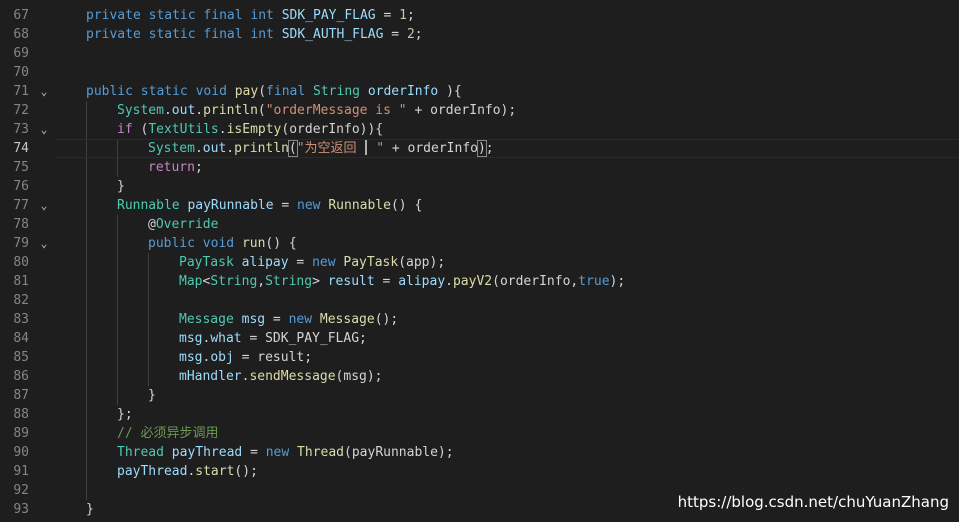 The image size is (959, 522). Describe the element at coordinates (21, 395) in the screenshot. I see `line-number: 87` at that location.